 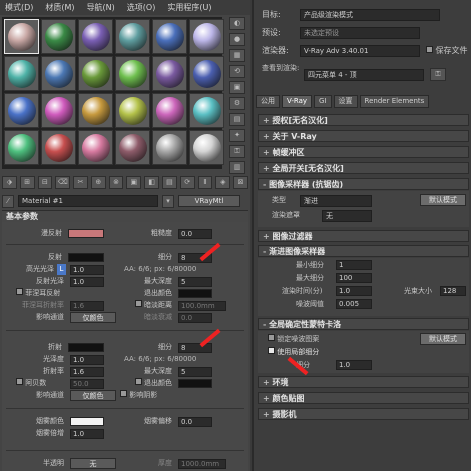 I want to click on fog-bias-input: 0.0, so click(x=195, y=422).